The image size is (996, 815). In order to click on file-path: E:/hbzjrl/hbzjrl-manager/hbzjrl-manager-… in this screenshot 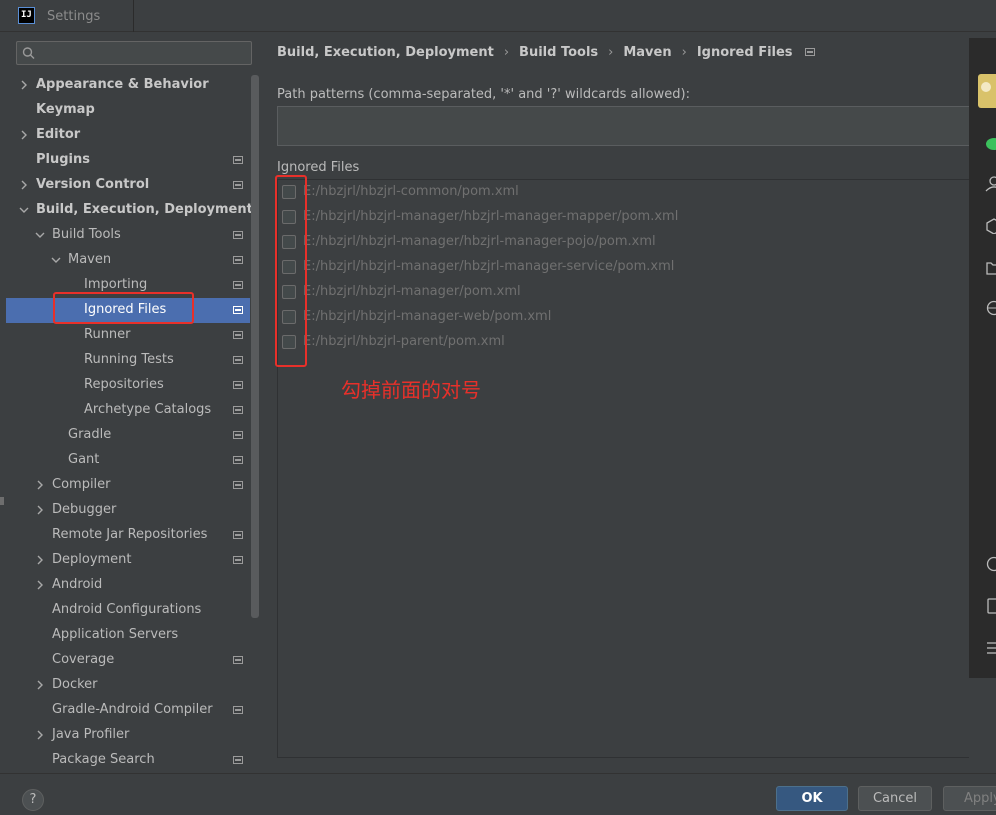, I will do `click(489, 266)`.